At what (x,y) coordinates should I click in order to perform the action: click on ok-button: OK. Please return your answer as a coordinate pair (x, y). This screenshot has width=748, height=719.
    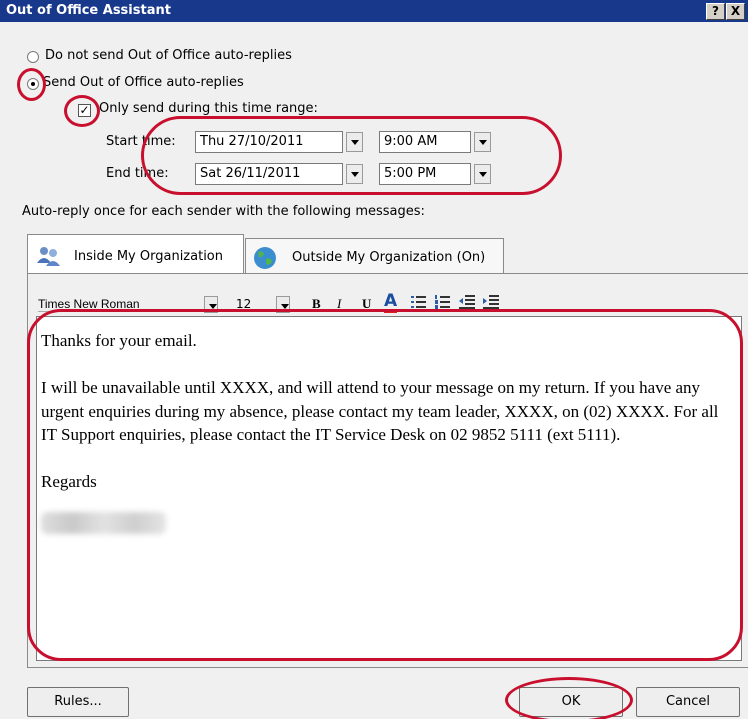
    Looking at the image, I should click on (571, 702).